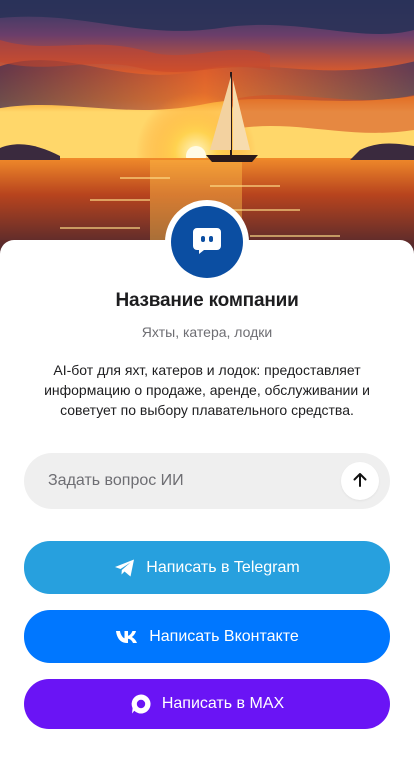 The image size is (414, 770). I want to click on write-telegram-button: Написать в Telegram, so click(207, 567).